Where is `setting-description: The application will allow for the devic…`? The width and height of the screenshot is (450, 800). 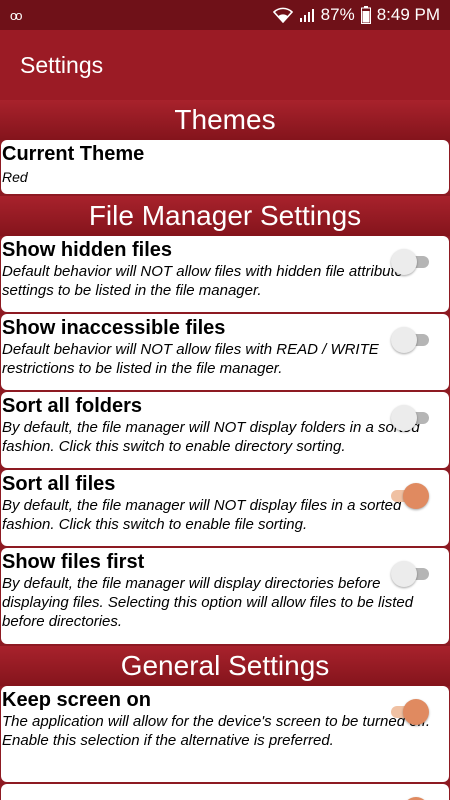 setting-description: The application will allow for the devic… is located at coordinates (216, 731).